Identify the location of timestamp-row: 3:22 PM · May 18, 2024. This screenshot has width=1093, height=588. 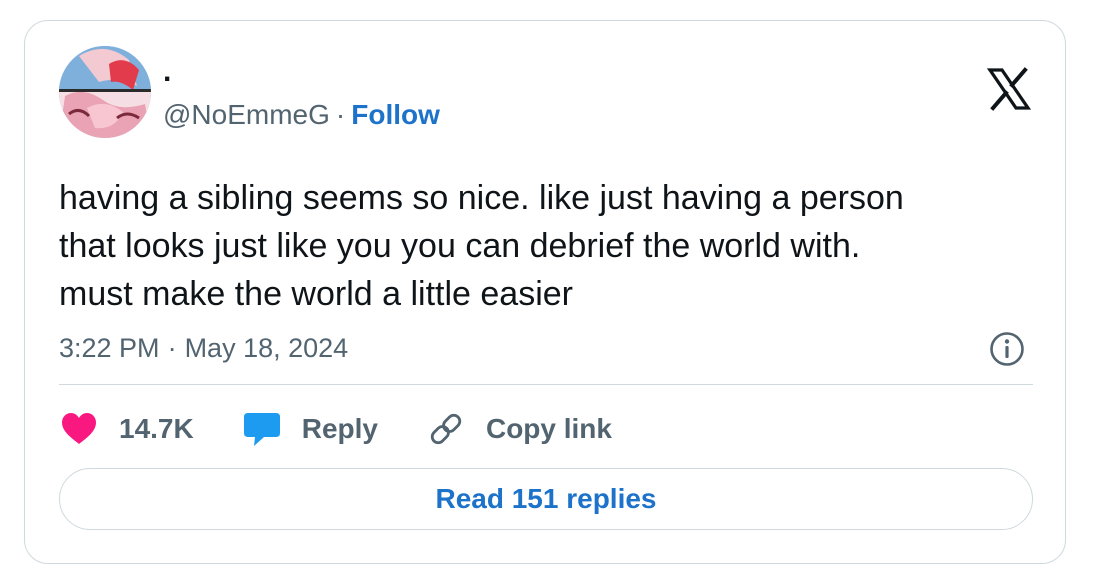
(203, 348).